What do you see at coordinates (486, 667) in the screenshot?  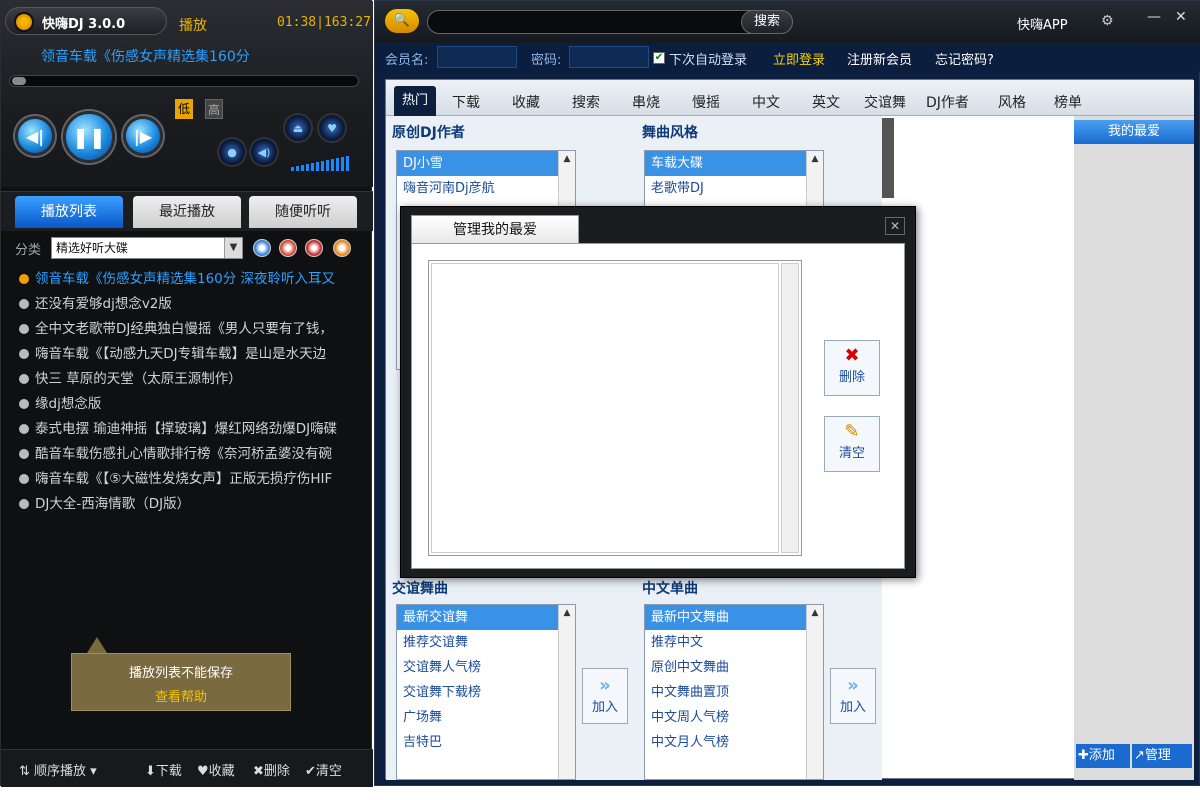 I see `list-item: 交谊舞人气榜` at bounding box center [486, 667].